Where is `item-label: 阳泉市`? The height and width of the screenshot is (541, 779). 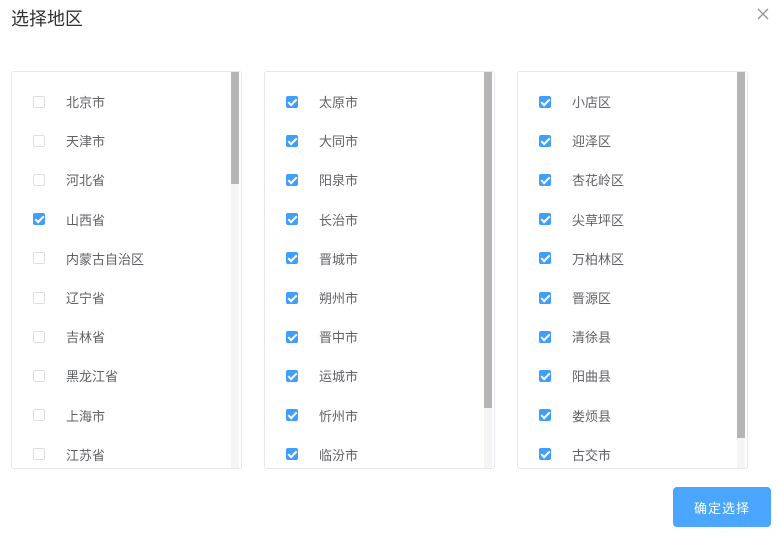 item-label: 阳泉市 is located at coordinates (339, 182).